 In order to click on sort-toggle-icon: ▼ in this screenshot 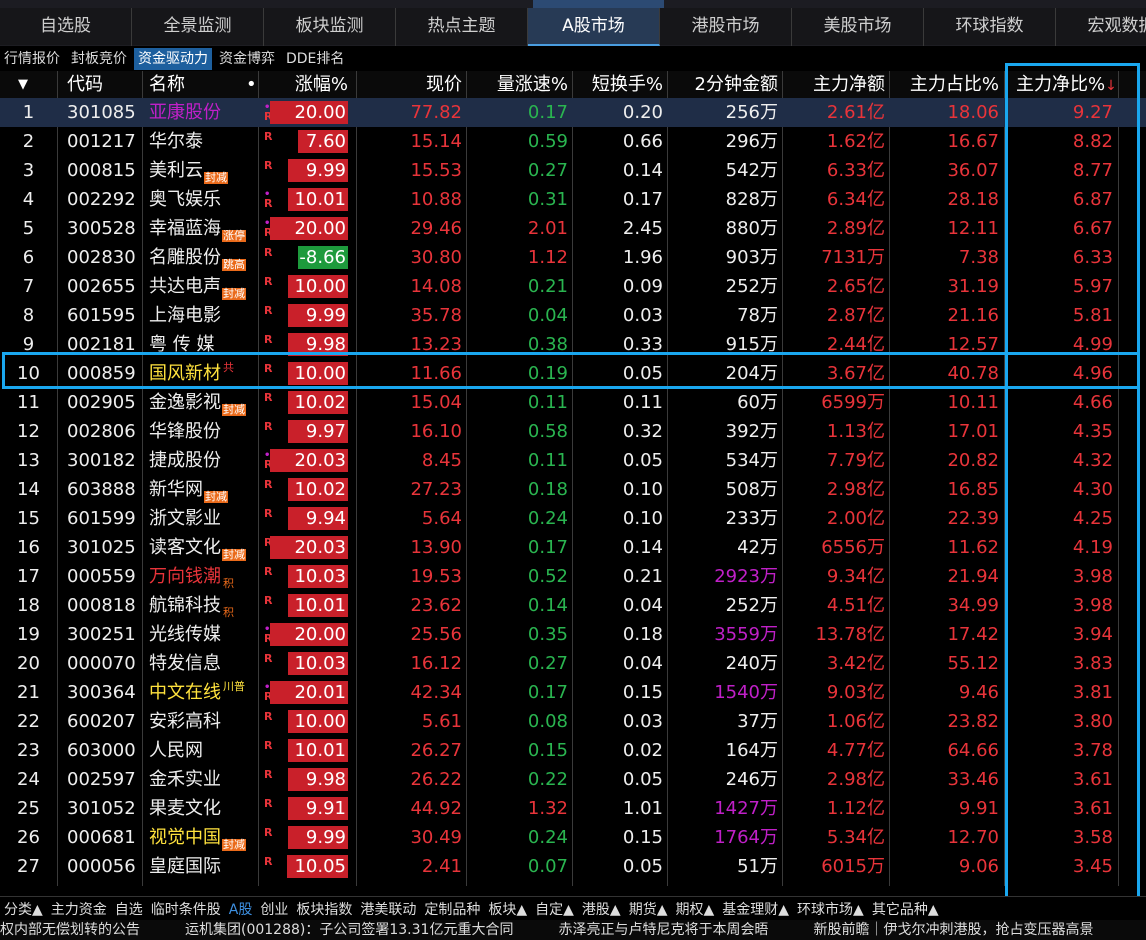, I will do `click(23, 84)`.